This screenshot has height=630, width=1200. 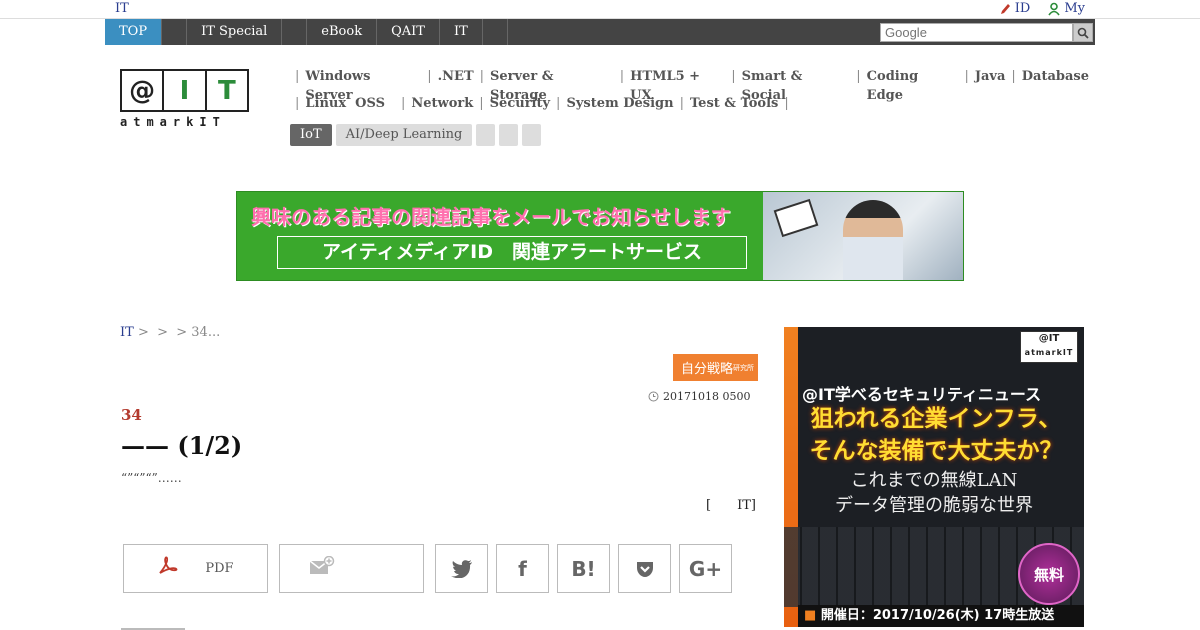 I want to click on category-test-tools: Test & Tools, so click(x=734, y=107).